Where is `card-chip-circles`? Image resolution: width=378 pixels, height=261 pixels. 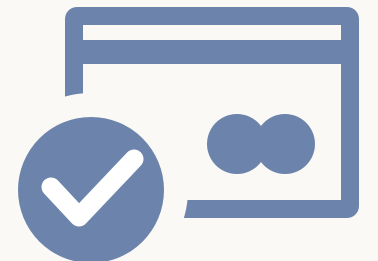
card-chip-circles is located at coordinates (261, 144).